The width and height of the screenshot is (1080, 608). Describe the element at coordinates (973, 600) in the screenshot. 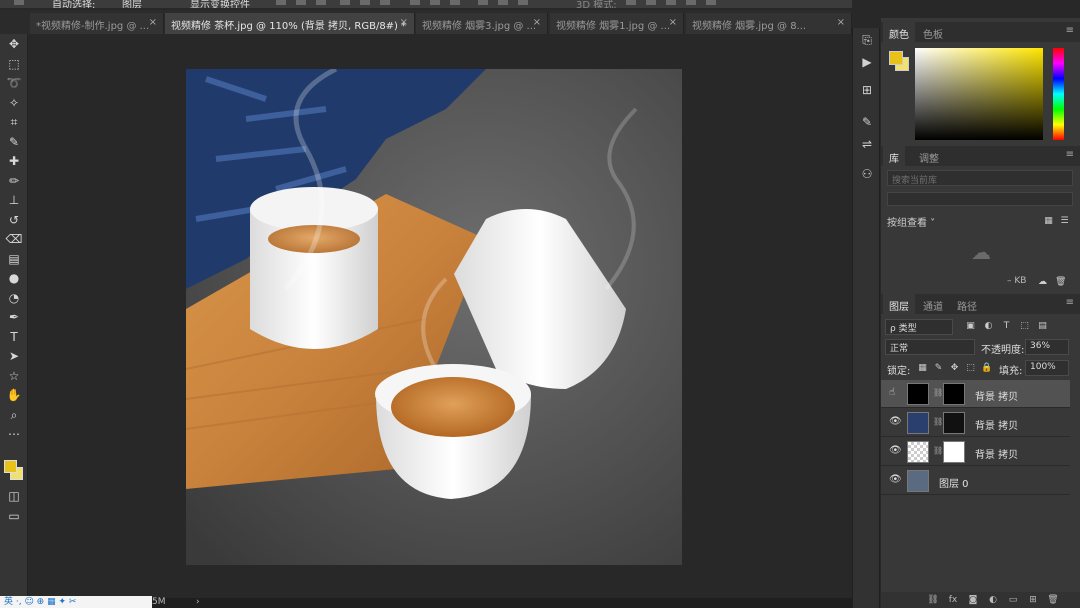

I see `add-mask-icon: ◙` at that location.